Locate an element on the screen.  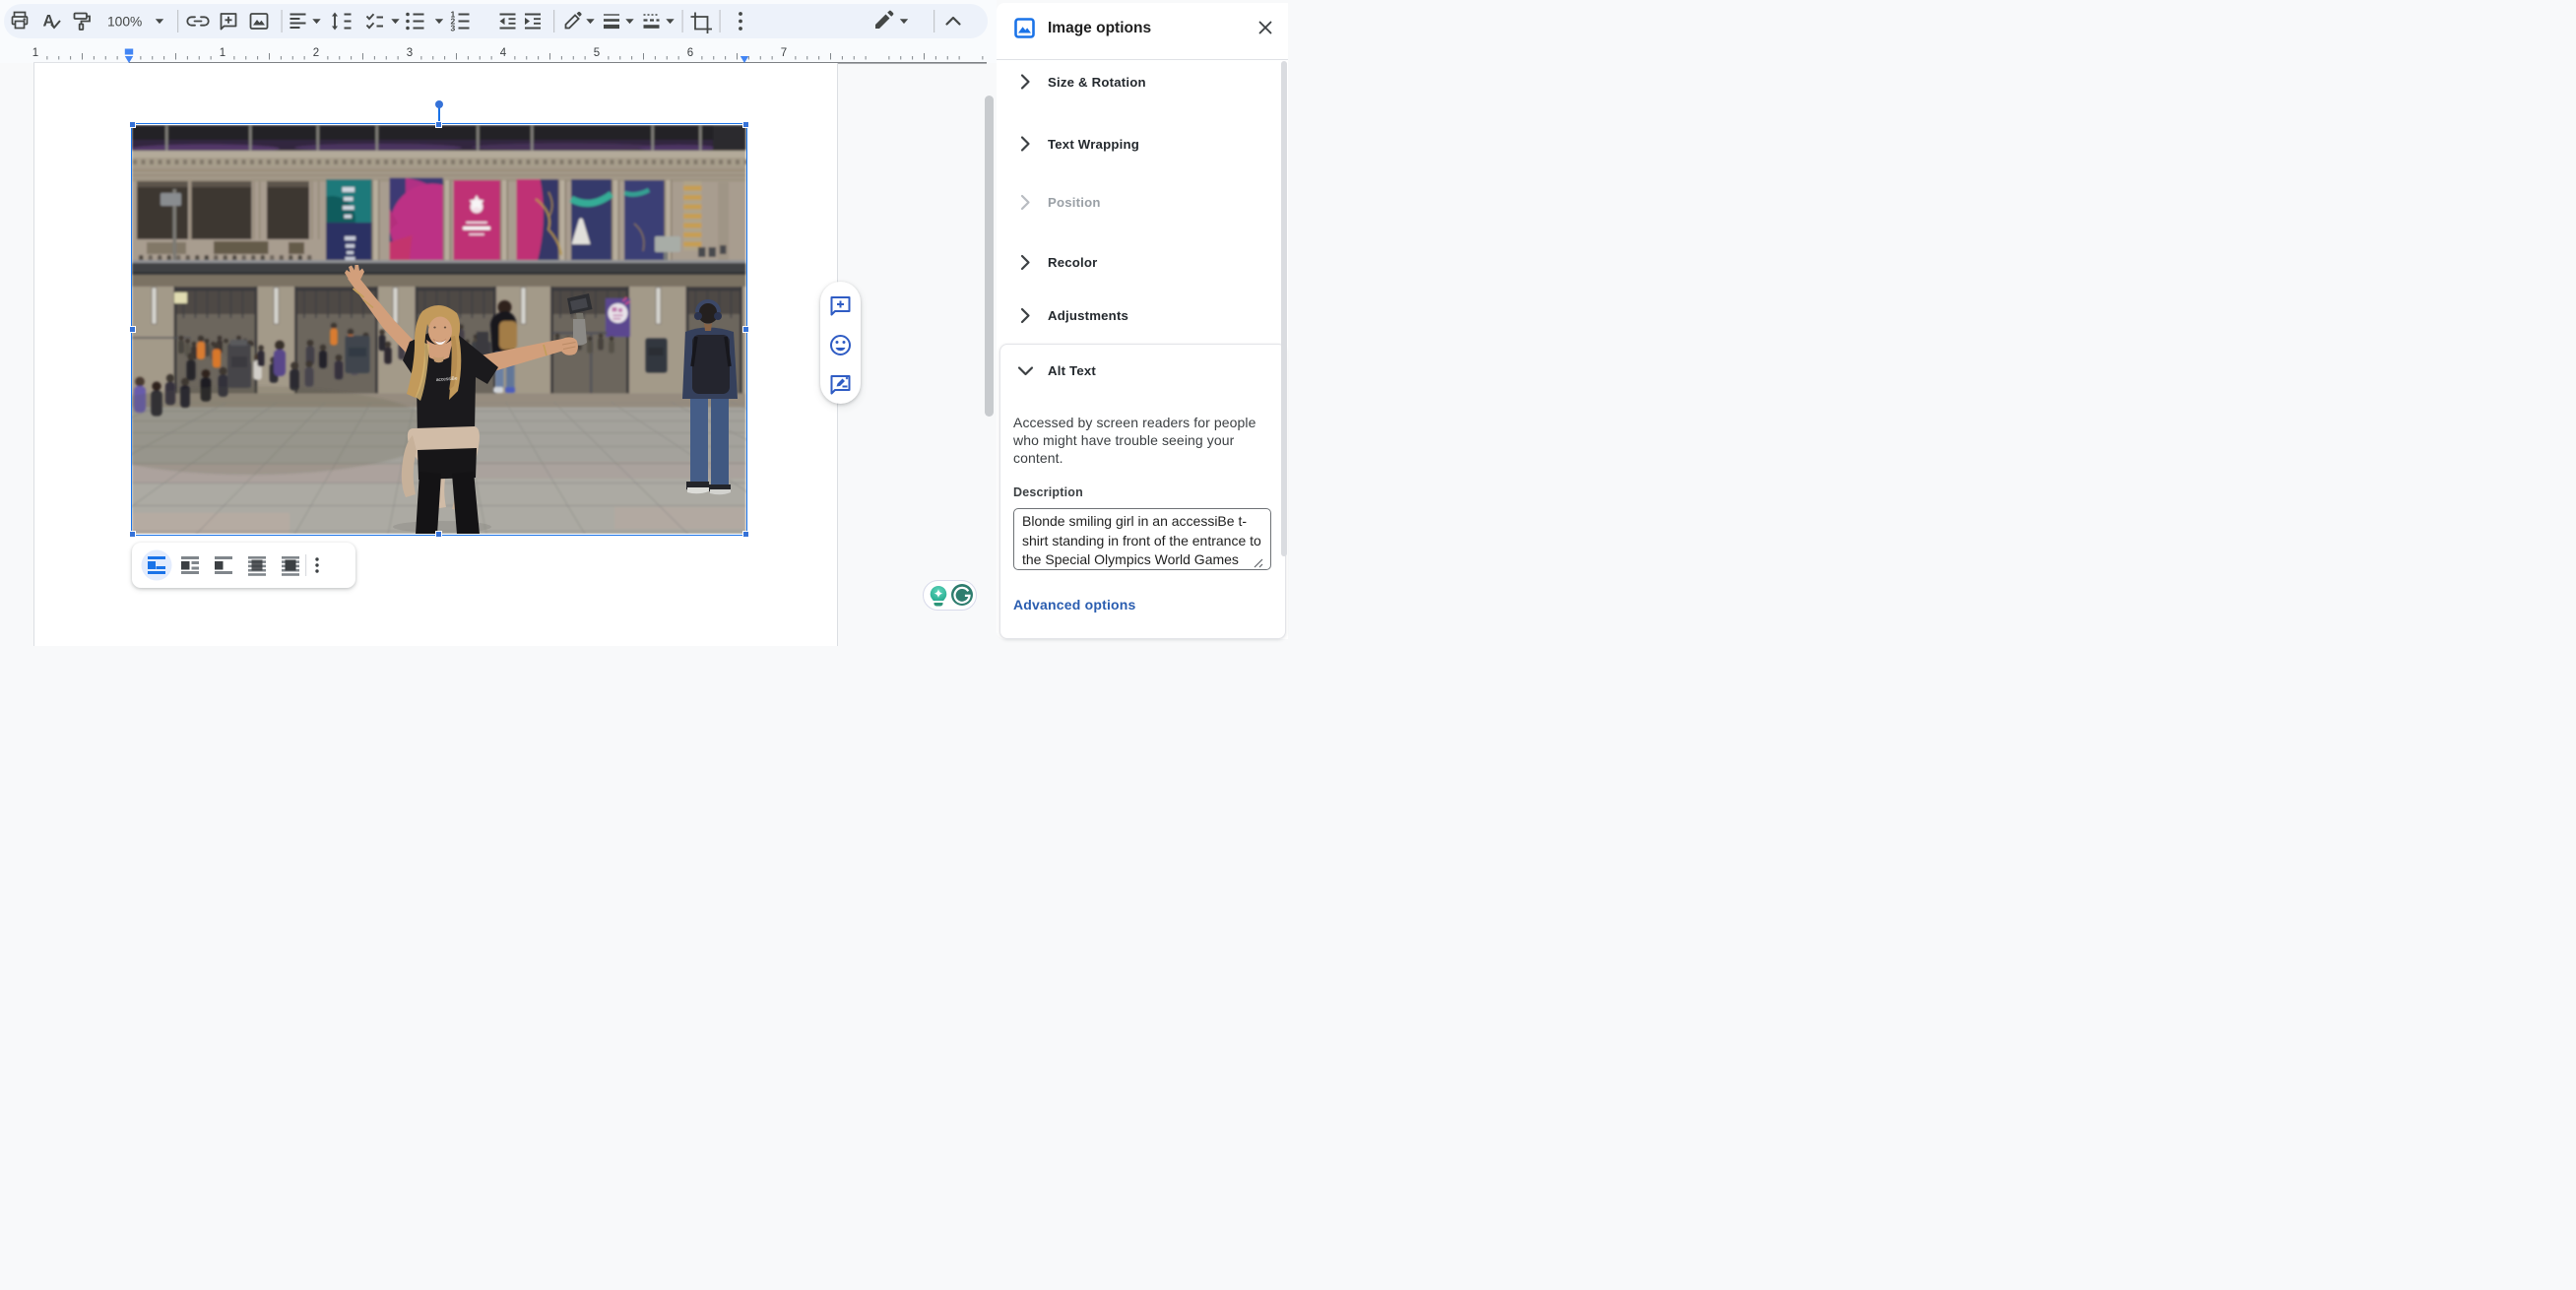
svg-text: 2 is located at coordinates (316, 53).